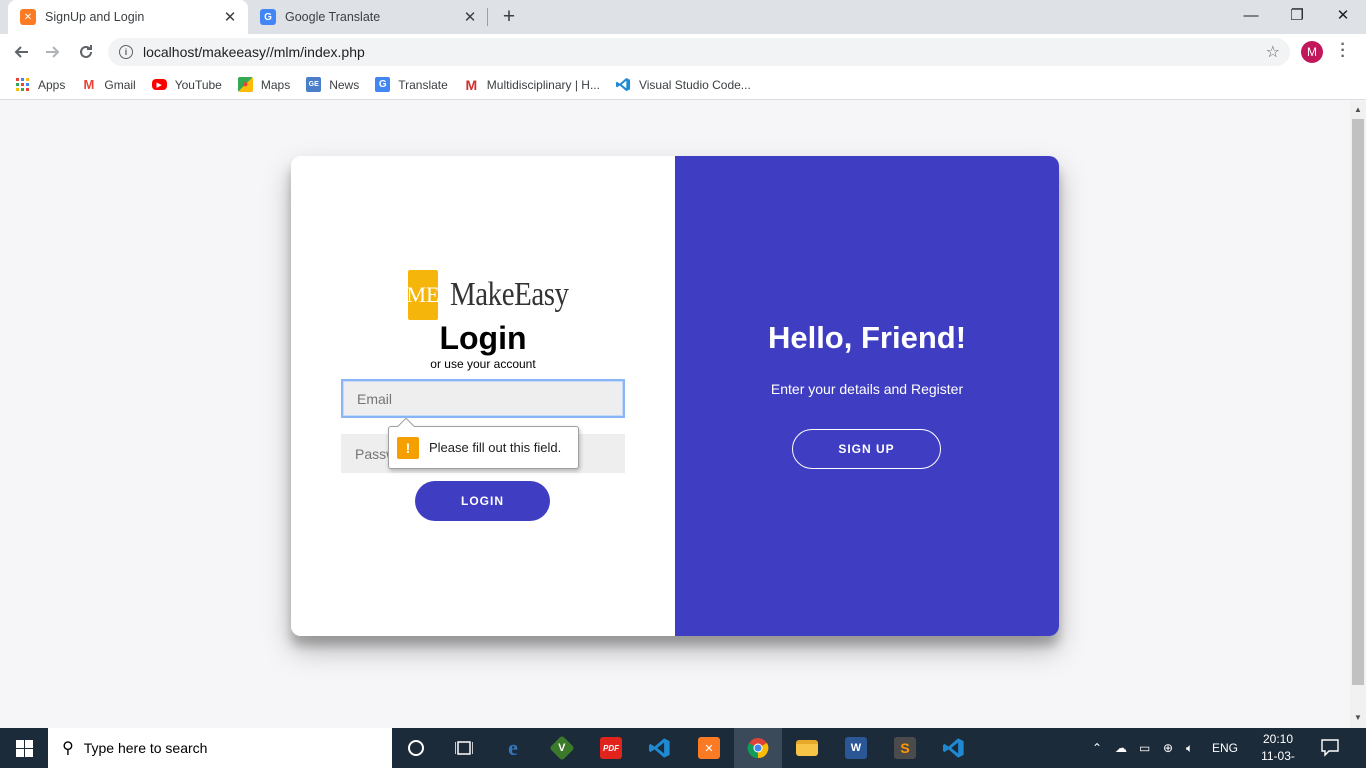 The width and height of the screenshot is (1366, 768). Describe the element at coordinates (120, 84) in the screenshot. I see `bookmark-label: Gmail` at that location.